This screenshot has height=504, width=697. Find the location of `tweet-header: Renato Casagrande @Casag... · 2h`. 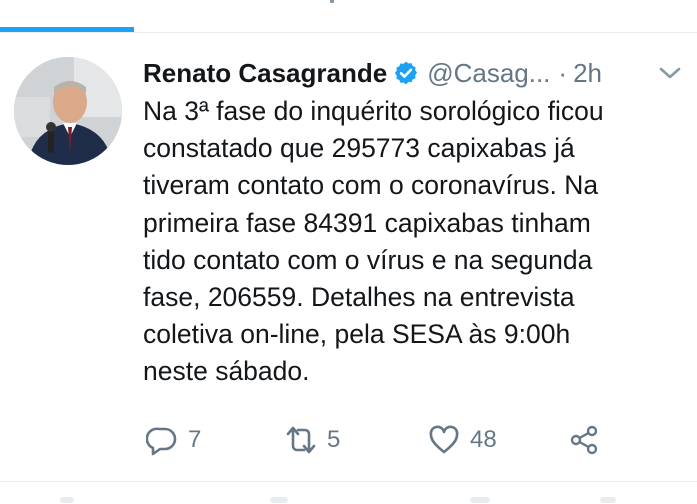

tweet-header: Renato Casagrande @Casag... · 2h is located at coordinates (415, 73).